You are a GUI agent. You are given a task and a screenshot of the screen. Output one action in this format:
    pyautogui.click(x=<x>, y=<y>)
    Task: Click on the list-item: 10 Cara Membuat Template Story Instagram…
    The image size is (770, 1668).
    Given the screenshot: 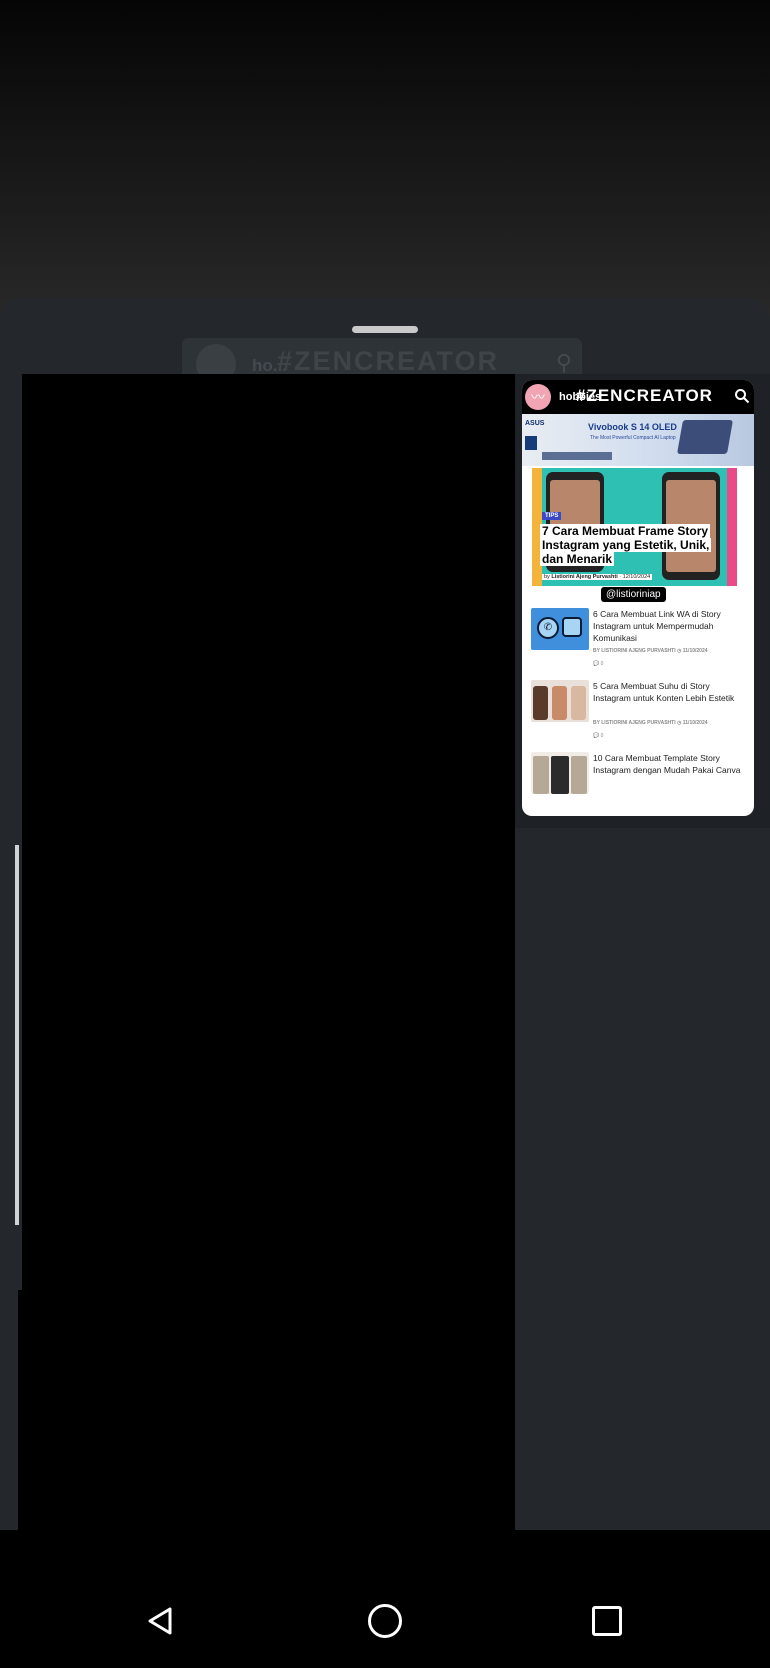 What is the action you would take?
    pyautogui.click(x=640, y=784)
    